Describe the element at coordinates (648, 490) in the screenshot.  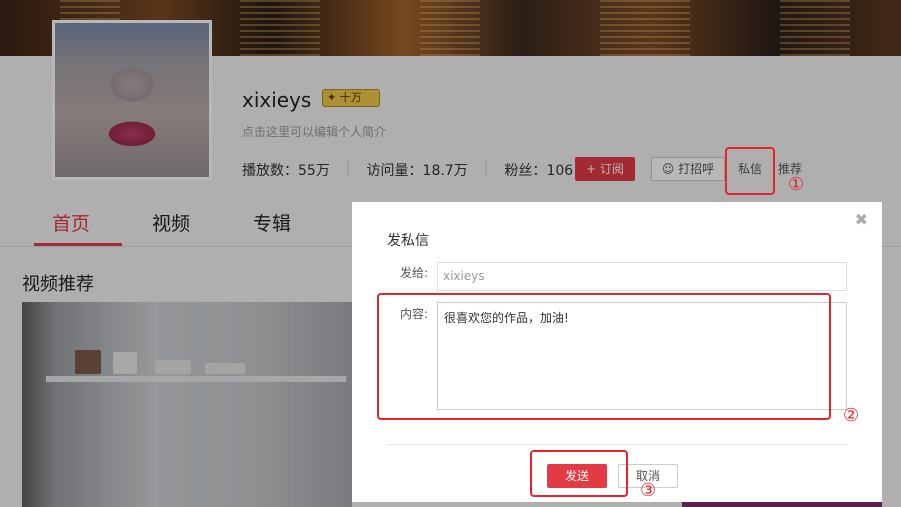
I see `annotation-3: ③` at that location.